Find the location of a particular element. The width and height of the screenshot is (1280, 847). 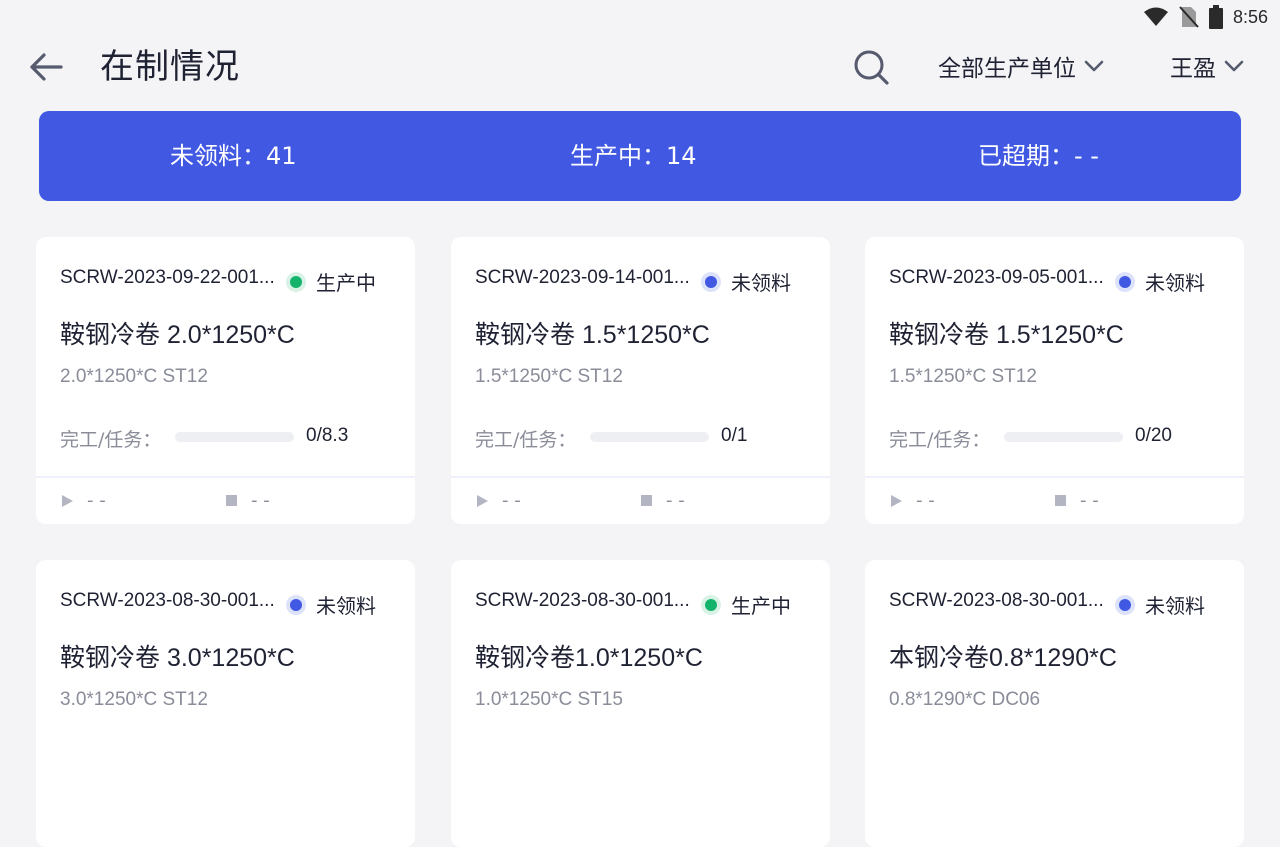

progress-value: 0/8.3 is located at coordinates (327, 435).